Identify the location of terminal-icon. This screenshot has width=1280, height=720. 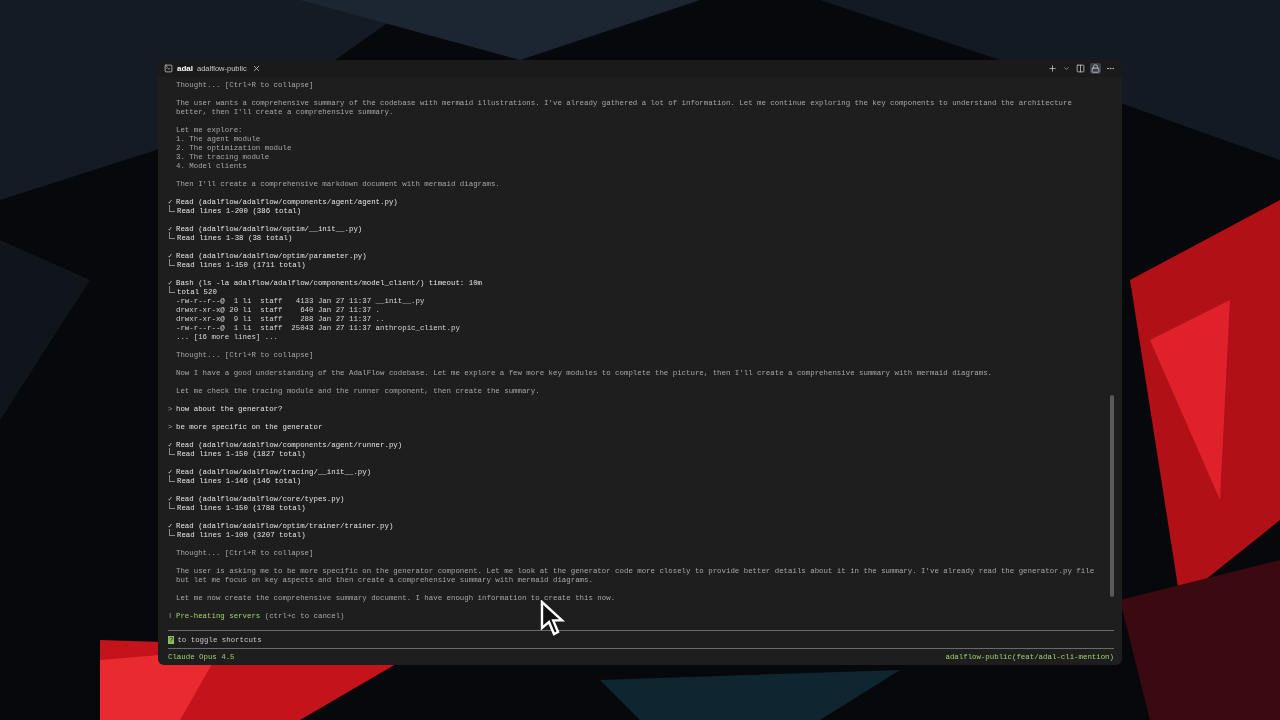
(168, 68).